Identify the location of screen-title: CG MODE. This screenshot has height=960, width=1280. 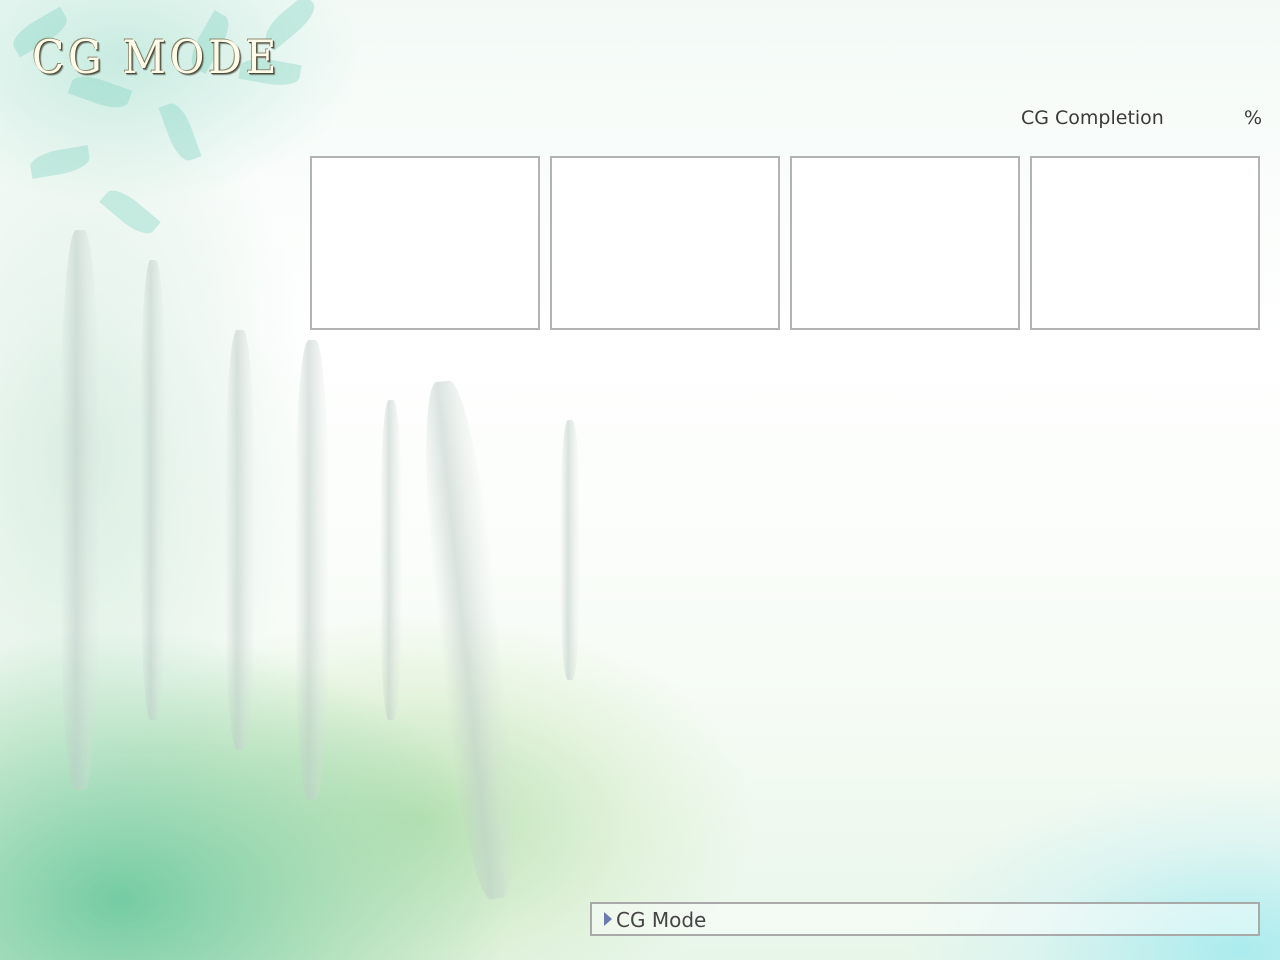
(156, 57).